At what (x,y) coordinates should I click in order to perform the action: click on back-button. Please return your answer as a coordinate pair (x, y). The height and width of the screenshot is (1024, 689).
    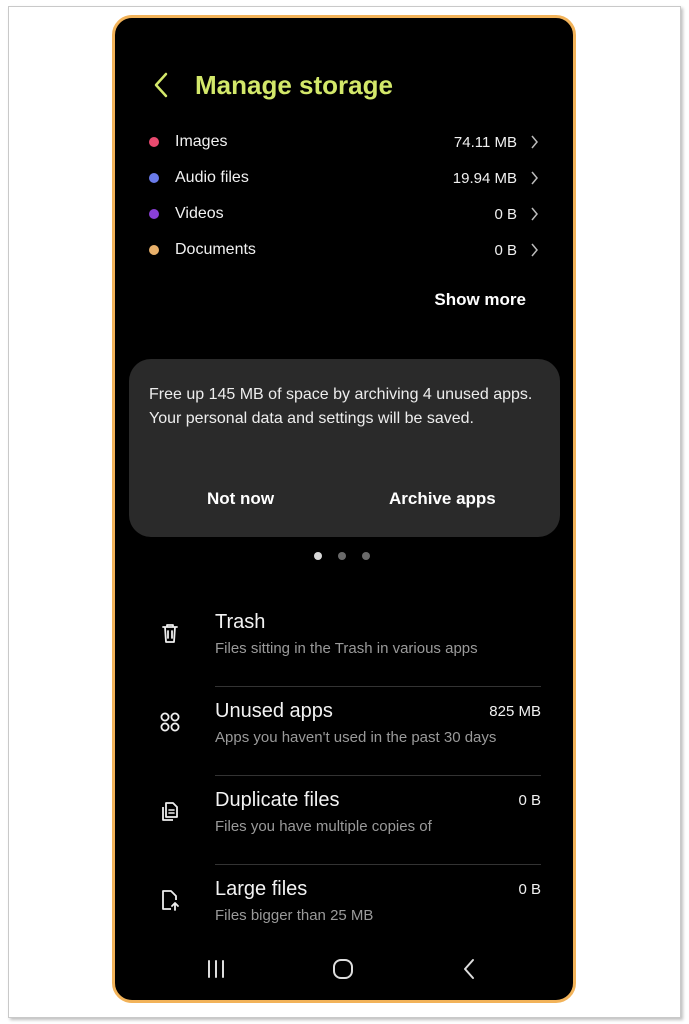
    Looking at the image, I should click on (167, 85).